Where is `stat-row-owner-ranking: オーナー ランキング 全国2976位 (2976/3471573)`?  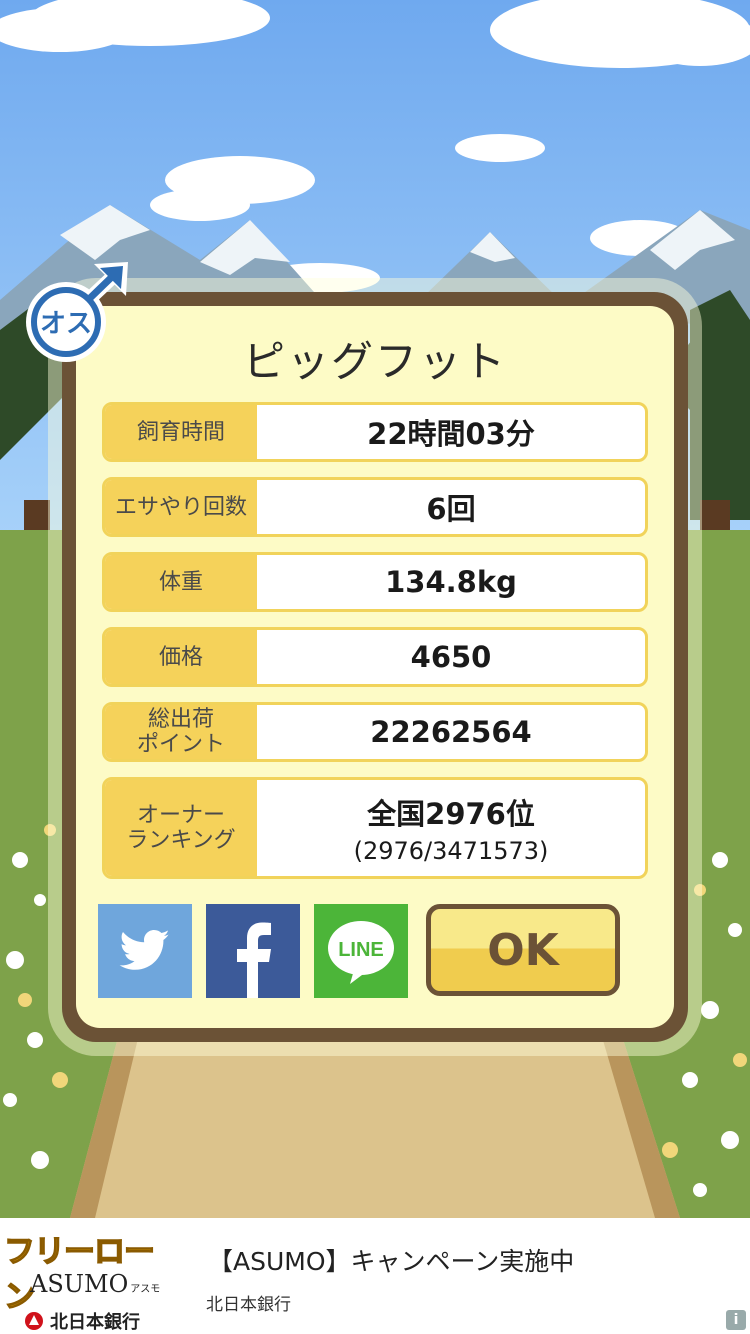
stat-row-owner-ranking: オーナー ランキング 全国2976位 (2976/3471573) is located at coordinates (375, 828).